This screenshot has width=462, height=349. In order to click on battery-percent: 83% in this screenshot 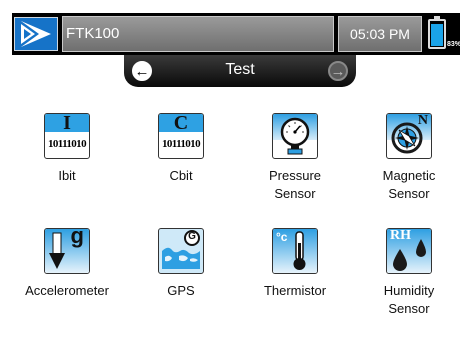, I will do `click(454, 44)`.